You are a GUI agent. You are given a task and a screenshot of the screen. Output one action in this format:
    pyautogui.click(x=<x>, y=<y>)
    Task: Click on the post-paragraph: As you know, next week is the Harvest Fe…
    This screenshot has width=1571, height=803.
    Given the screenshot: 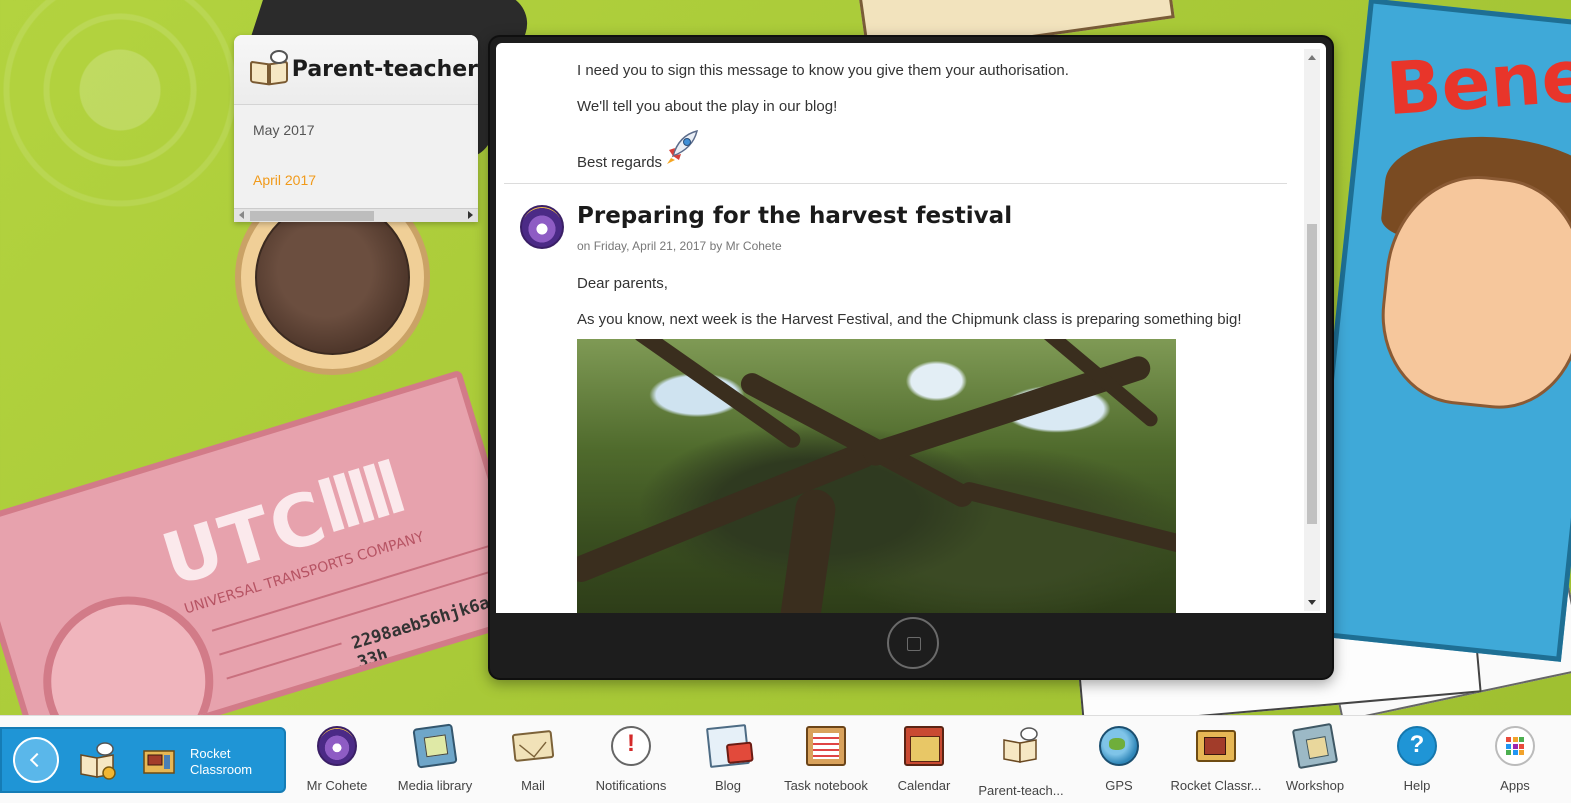 What is the action you would take?
    pyautogui.click(x=909, y=319)
    